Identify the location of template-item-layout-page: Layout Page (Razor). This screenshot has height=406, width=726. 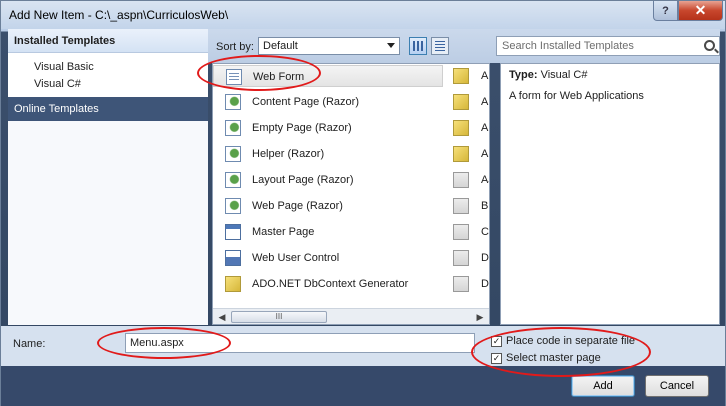
(328, 180).